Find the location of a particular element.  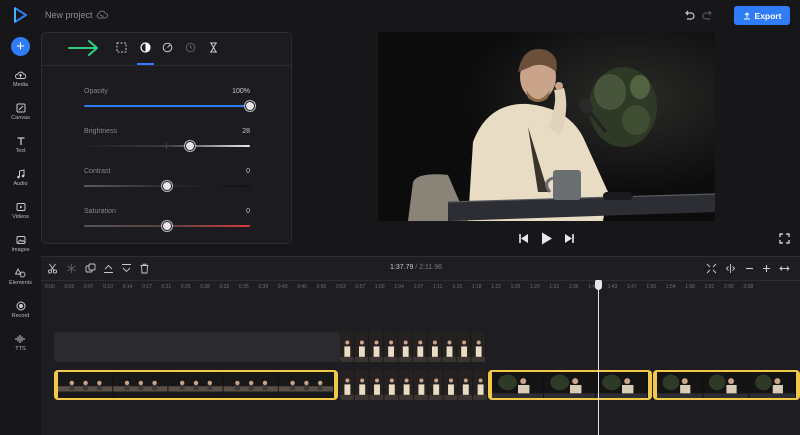

ruler-tick-label: 0:14 is located at coordinates (127, 287).